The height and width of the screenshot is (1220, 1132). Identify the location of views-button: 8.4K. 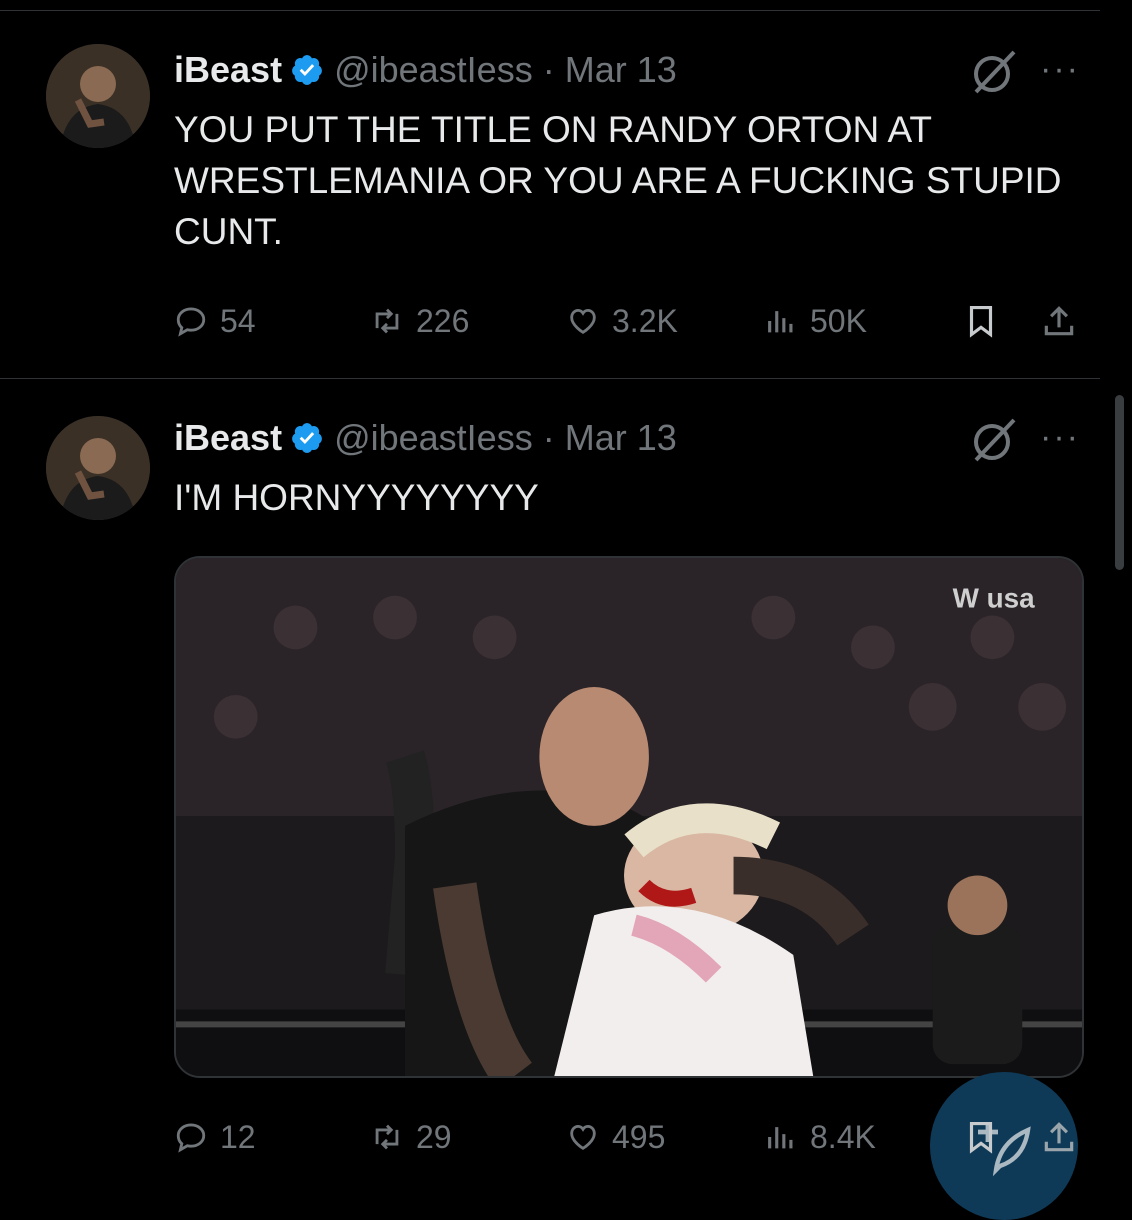
(820, 1137).